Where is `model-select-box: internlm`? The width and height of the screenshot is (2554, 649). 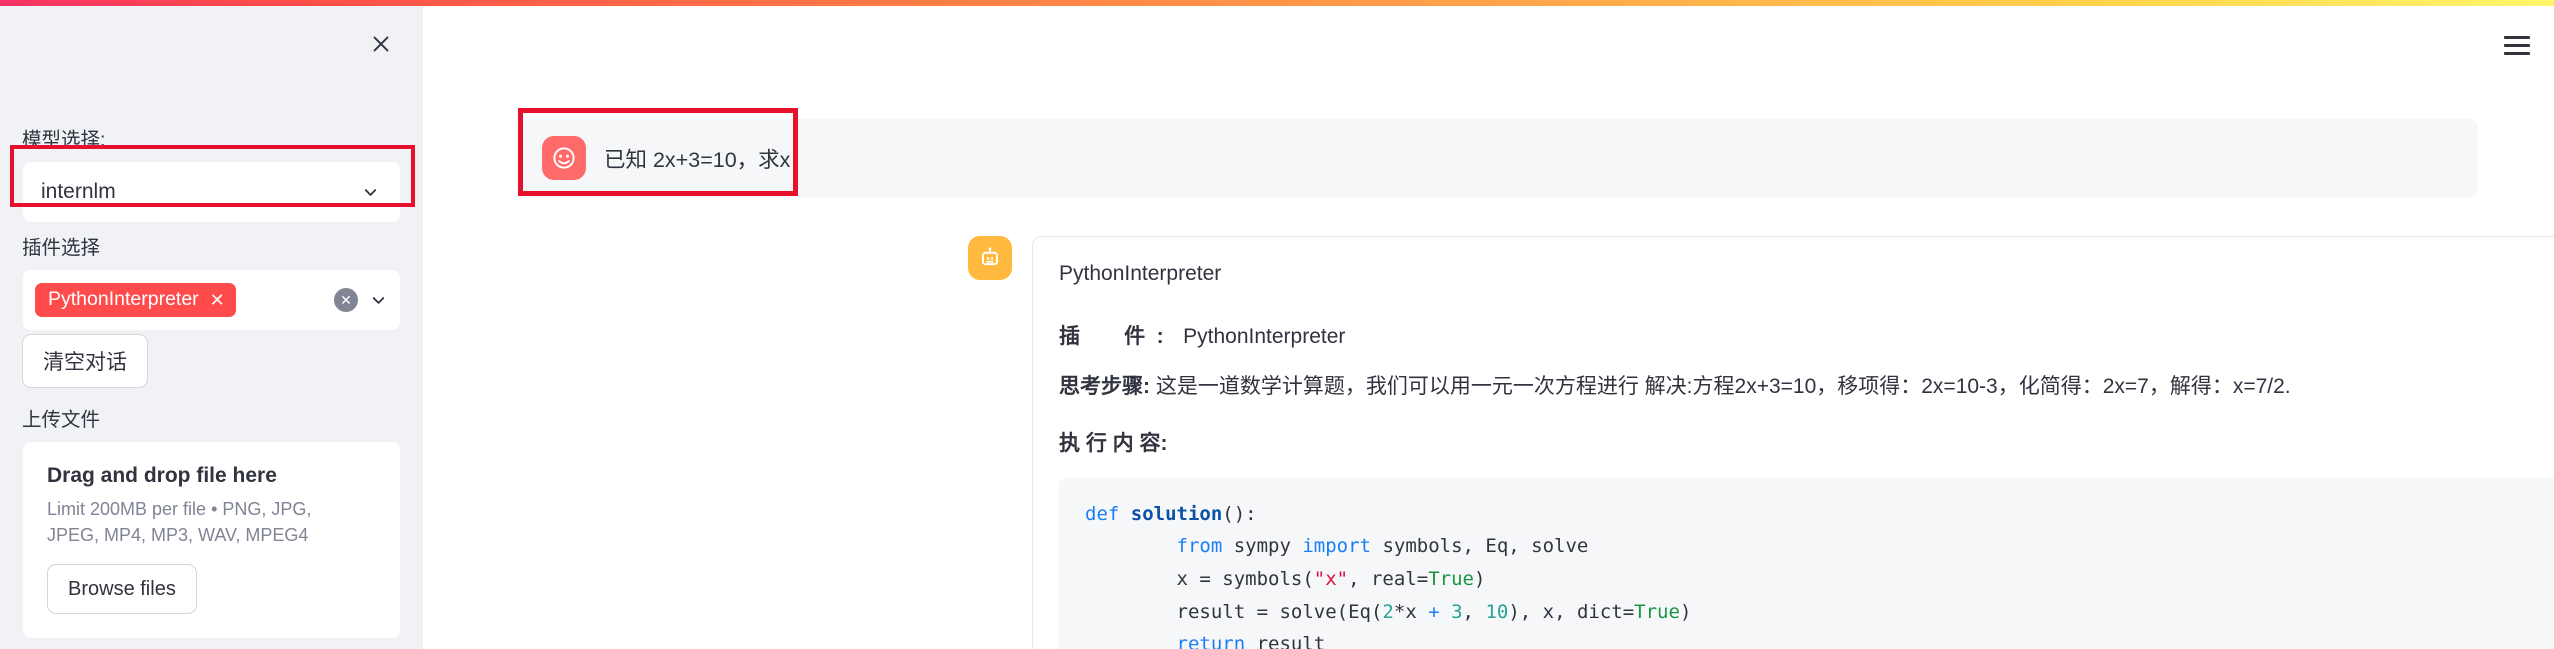 model-select-box: internlm is located at coordinates (211, 192).